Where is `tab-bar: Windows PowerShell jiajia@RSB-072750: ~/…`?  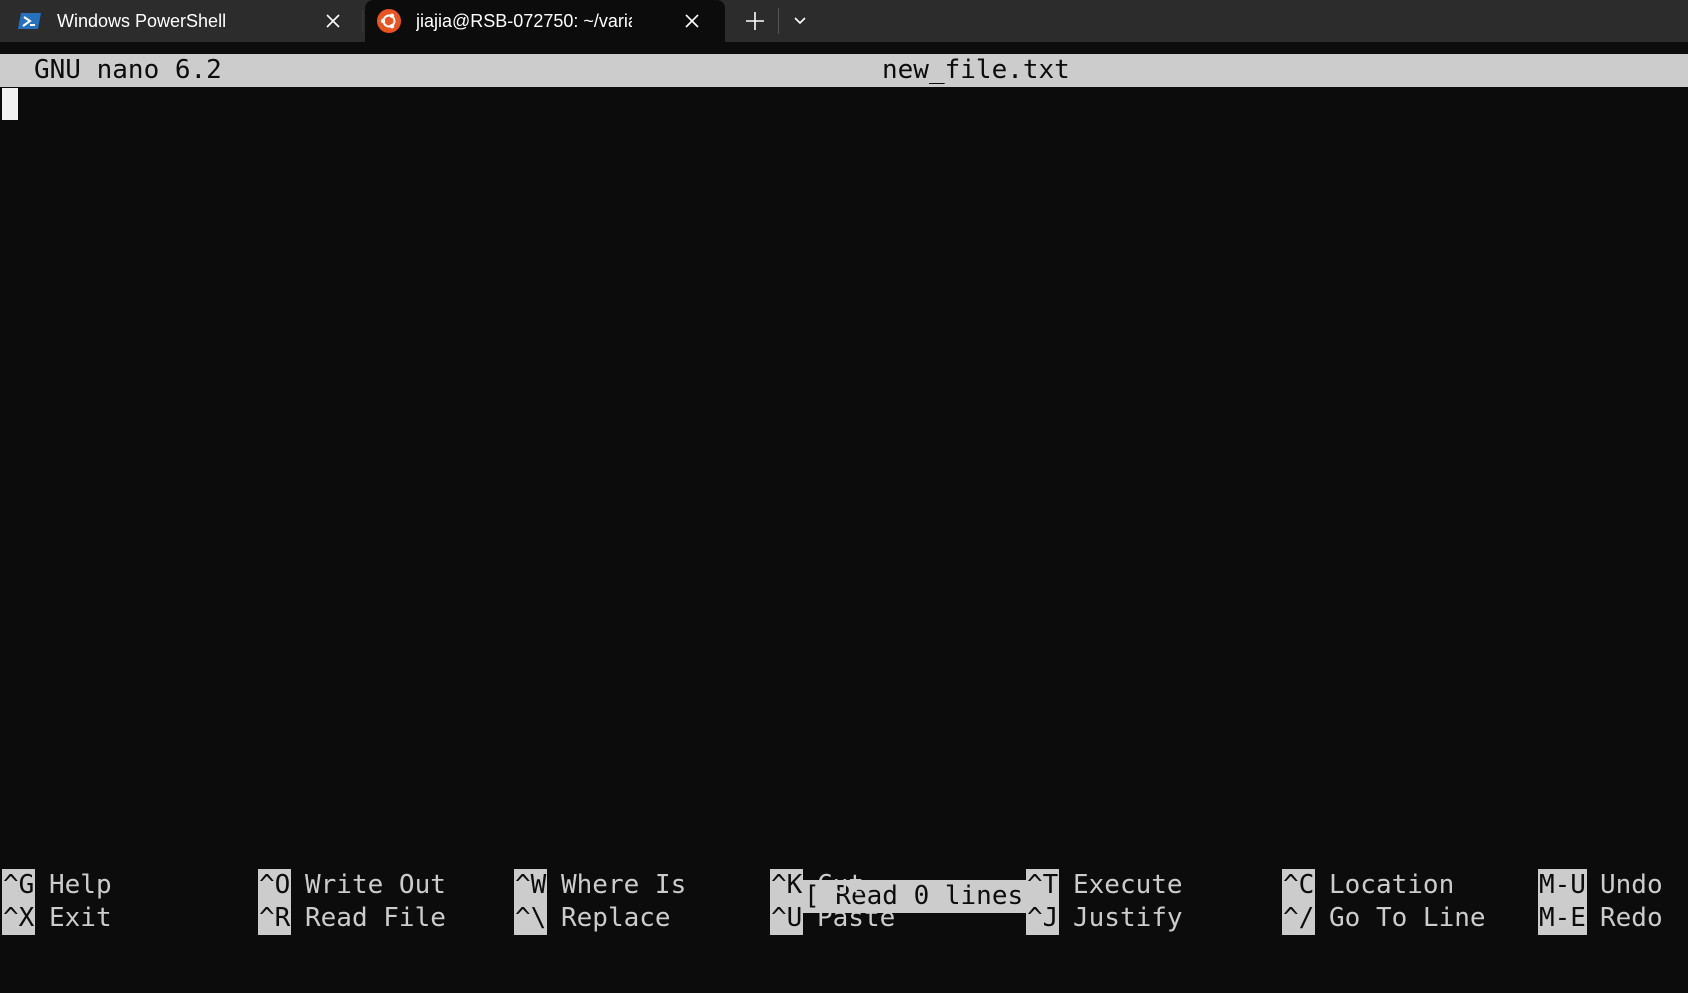 tab-bar: Windows PowerShell jiajia@RSB-072750: ~/… is located at coordinates (844, 21).